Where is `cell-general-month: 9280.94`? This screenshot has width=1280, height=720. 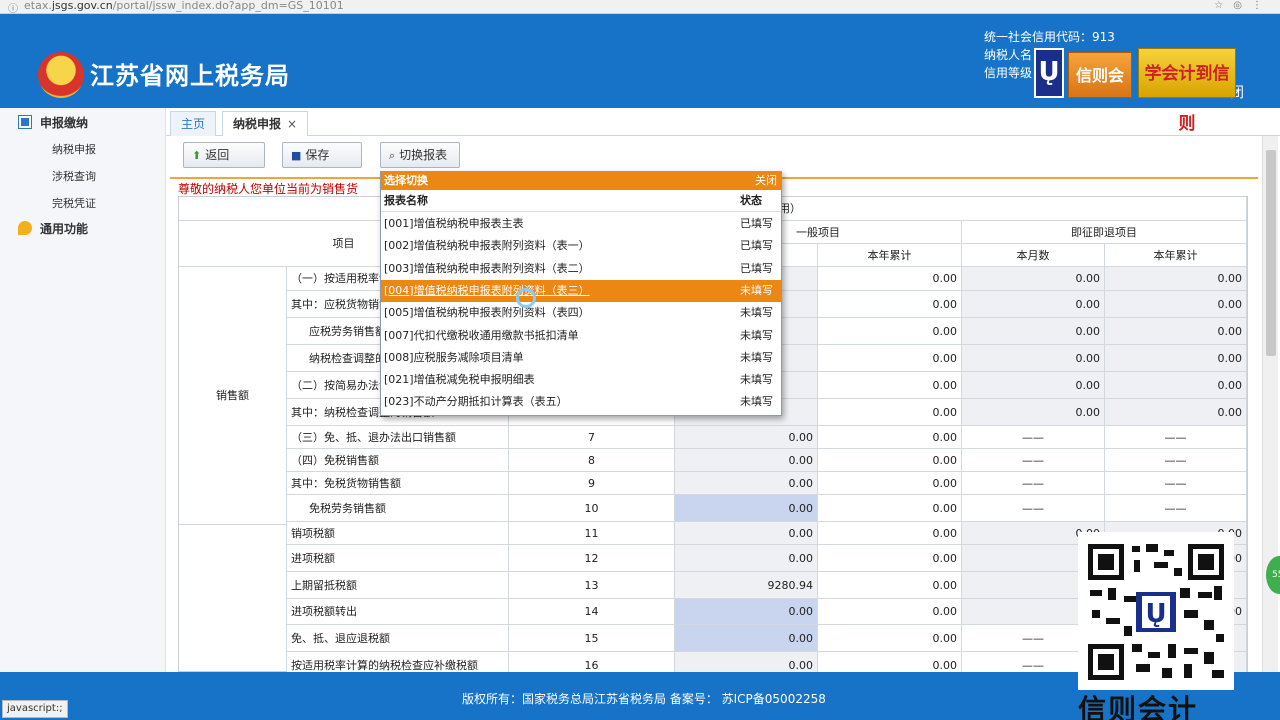 cell-general-month: 9280.94 is located at coordinates (746, 585).